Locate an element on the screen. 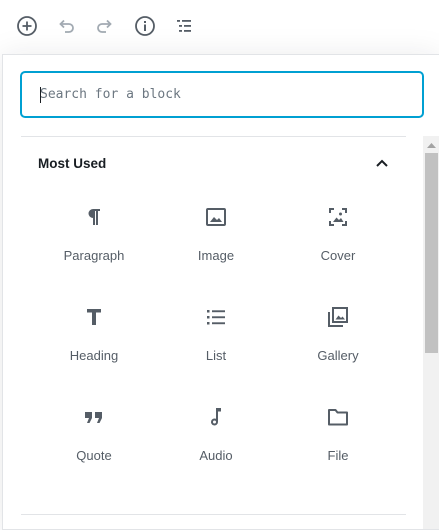 The height and width of the screenshot is (530, 439). redo-button is located at coordinates (105, 26).